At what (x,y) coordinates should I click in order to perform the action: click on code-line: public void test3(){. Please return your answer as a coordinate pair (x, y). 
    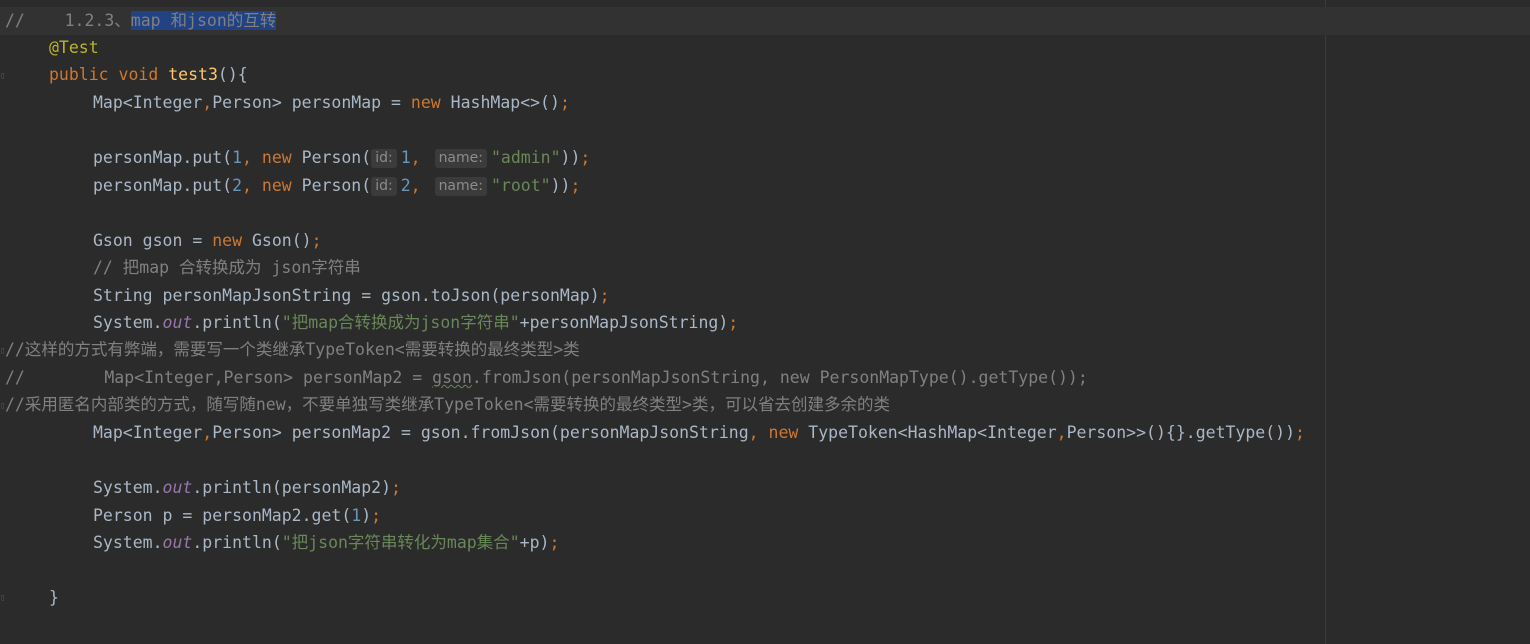
    Looking at the image, I should click on (765, 75).